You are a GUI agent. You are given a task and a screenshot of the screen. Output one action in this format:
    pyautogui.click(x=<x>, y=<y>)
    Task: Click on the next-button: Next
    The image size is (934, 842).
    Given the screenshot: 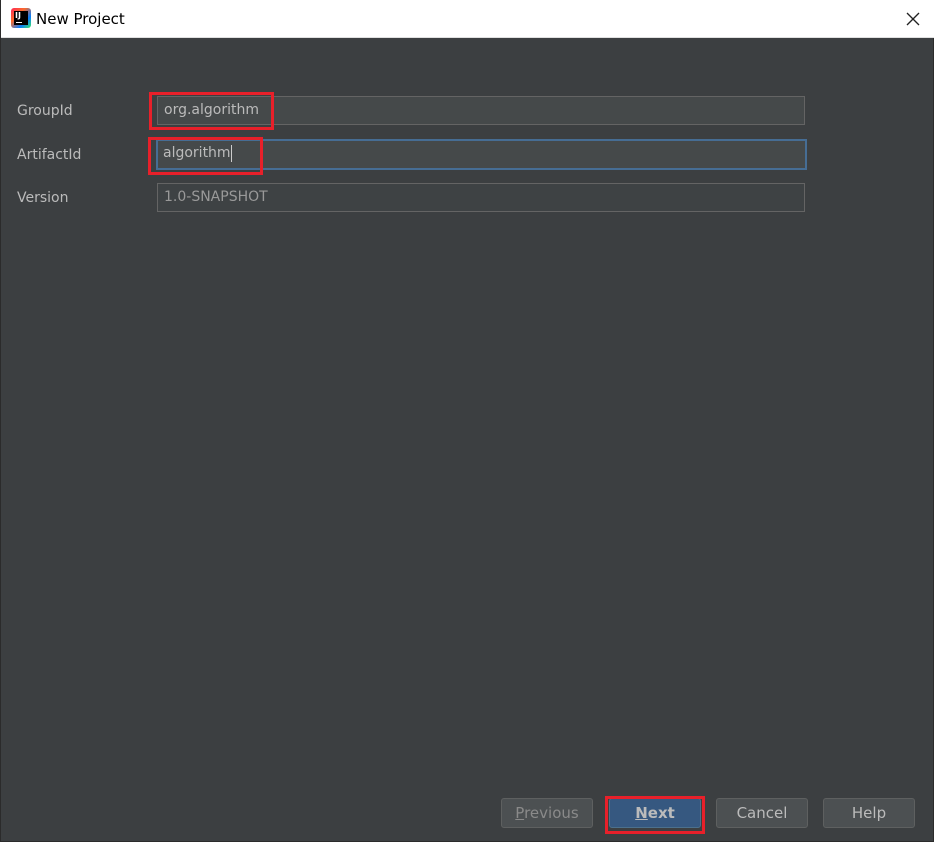 What is the action you would take?
    pyautogui.click(x=655, y=813)
    